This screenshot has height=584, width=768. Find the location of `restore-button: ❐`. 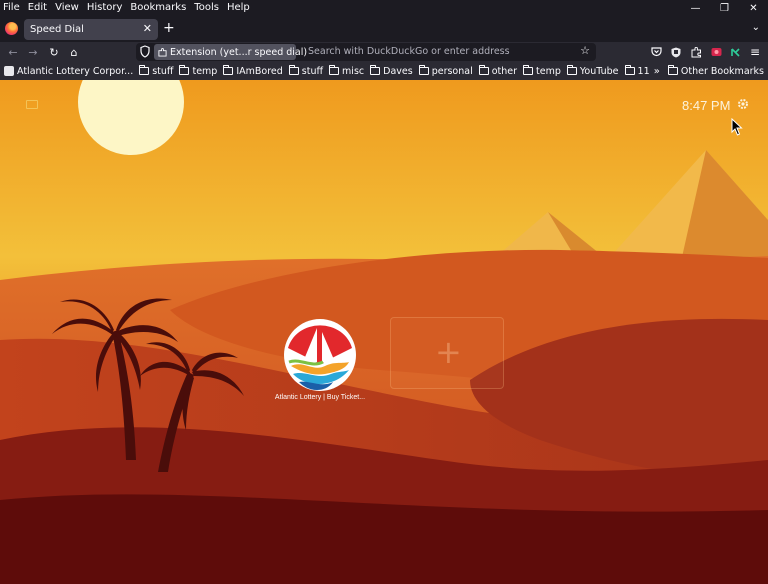

restore-button: ❐ is located at coordinates (724, 8).